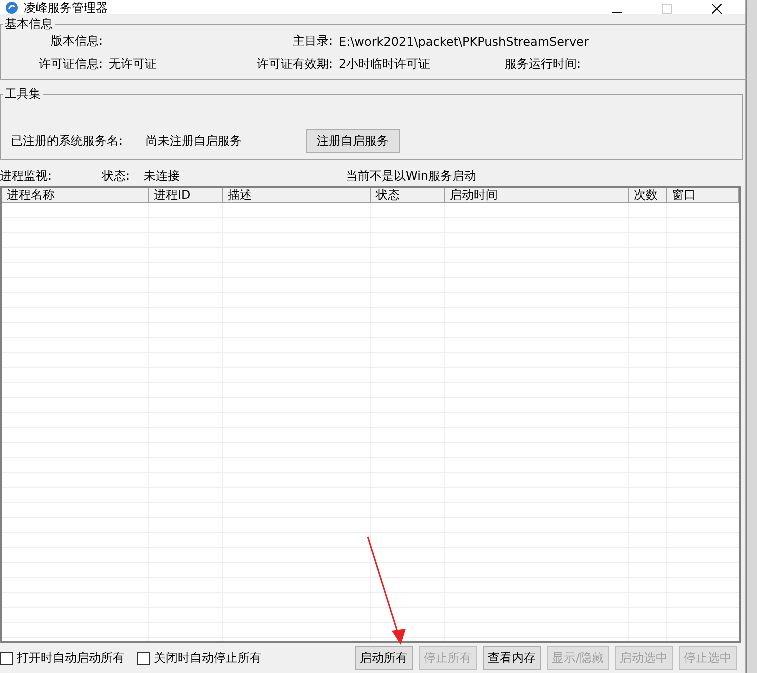 This screenshot has height=673, width=757. What do you see at coordinates (117, 176) in the screenshot?
I see `status-label: 状态:` at bounding box center [117, 176].